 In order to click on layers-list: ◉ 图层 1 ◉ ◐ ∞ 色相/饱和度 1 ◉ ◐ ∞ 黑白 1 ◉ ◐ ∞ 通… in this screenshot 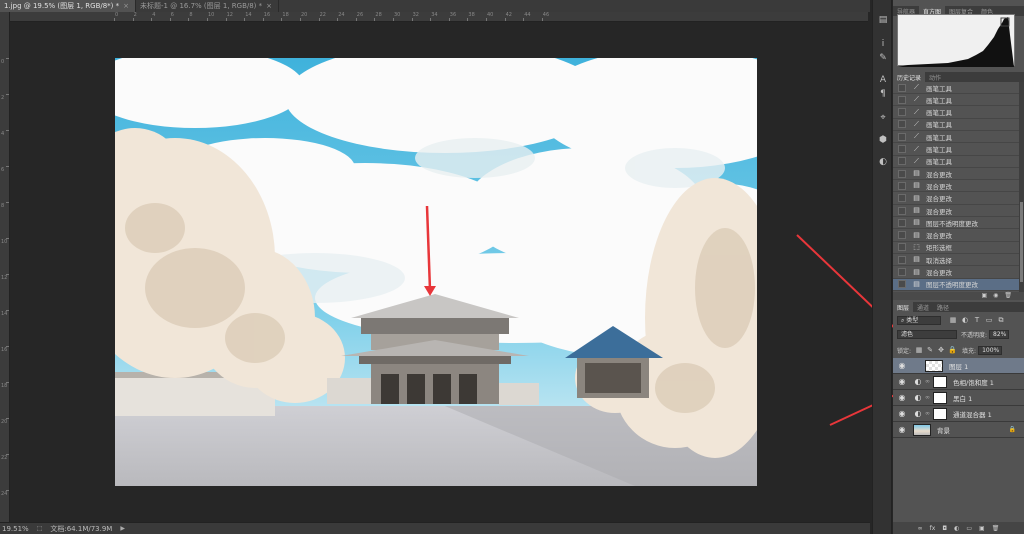, I will do `click(958, 400)`.